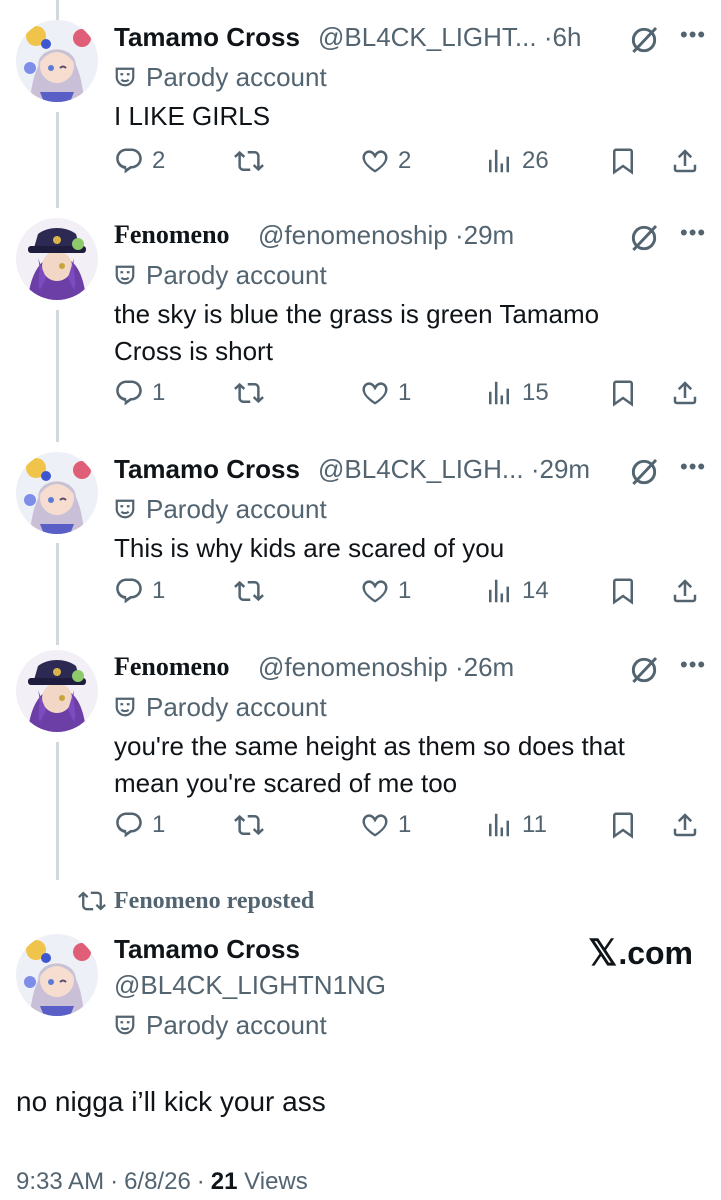  I want to click on views-count: 21, so click(224, 1181).